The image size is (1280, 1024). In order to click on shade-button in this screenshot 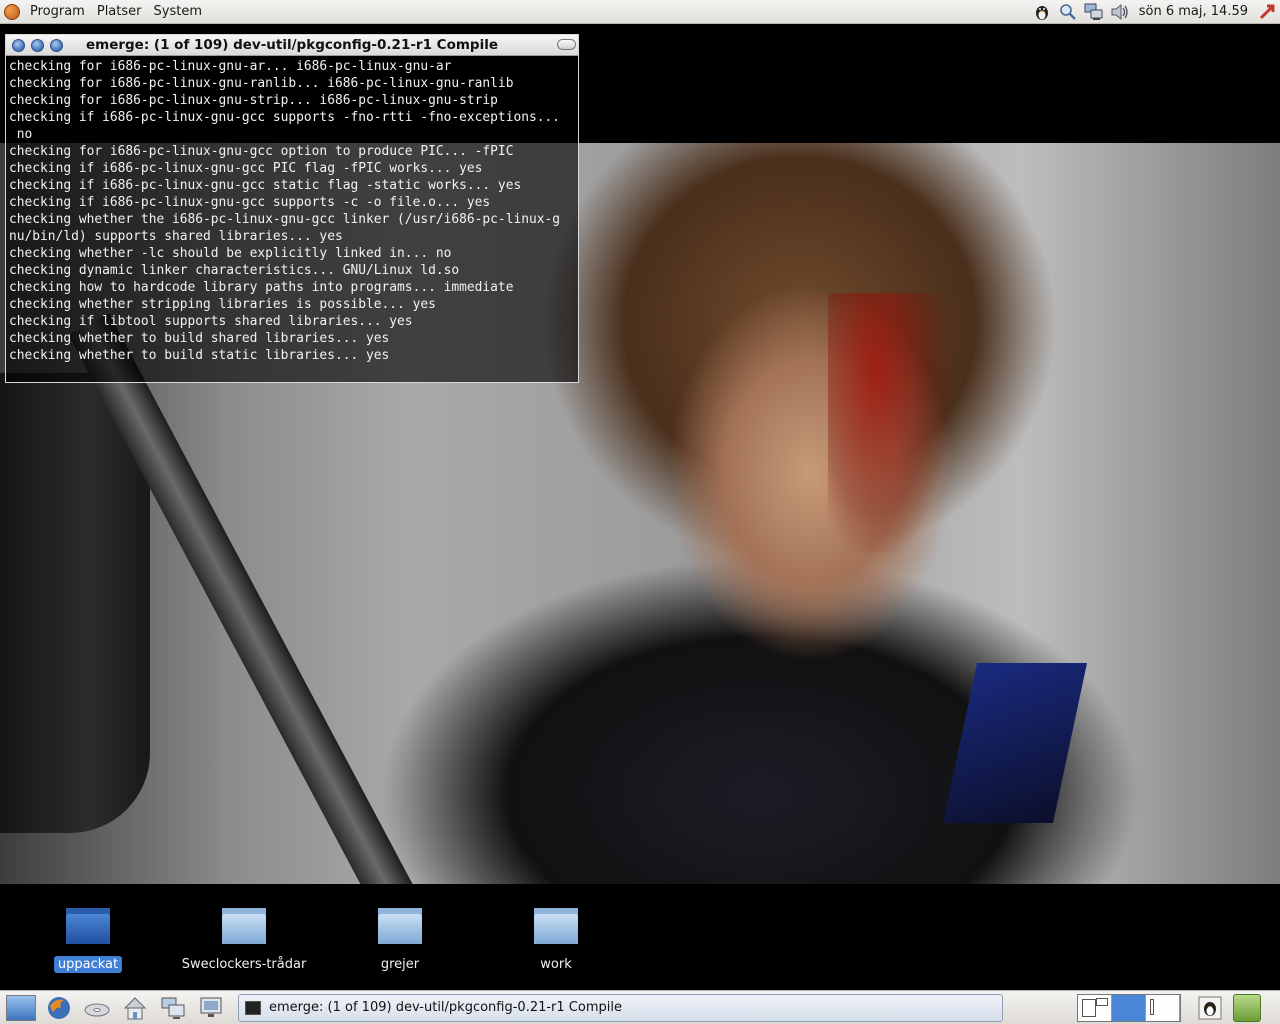, I will do `click(566, 44)`.